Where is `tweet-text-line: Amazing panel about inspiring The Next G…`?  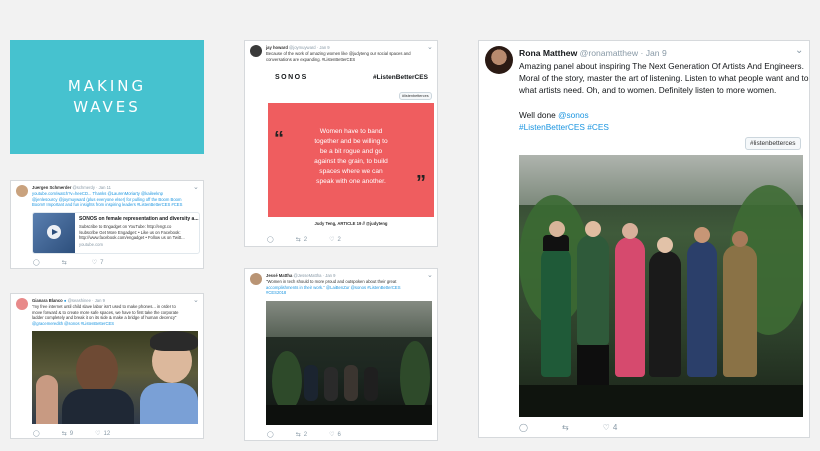 tweet-text-line: Amazing panel about inspiring The Next G… is located at coordinates (661, 66).